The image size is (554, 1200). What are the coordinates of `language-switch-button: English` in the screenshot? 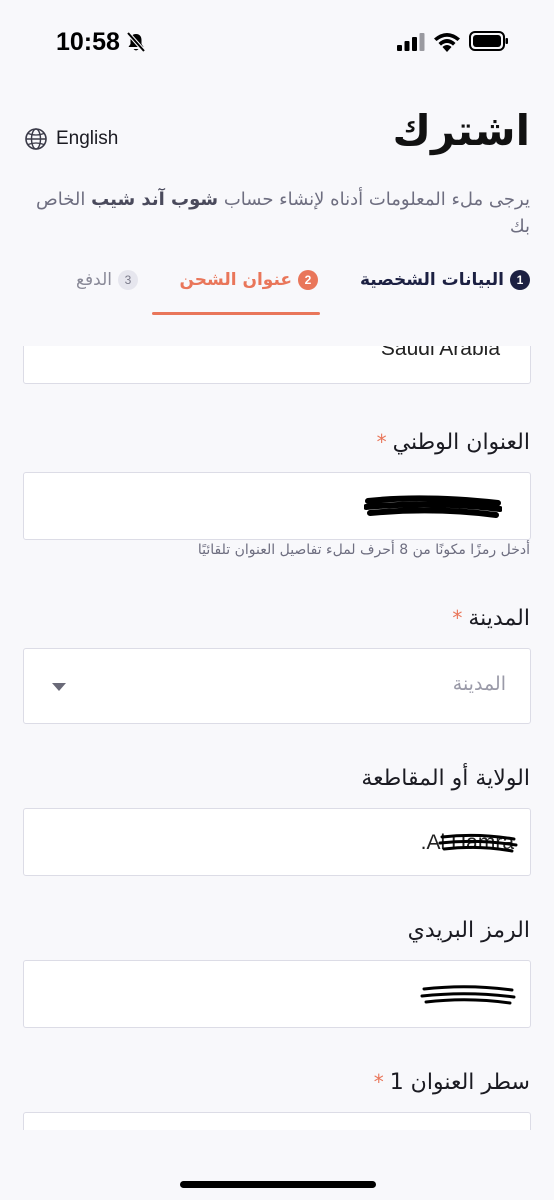 It's located at (71, 139).